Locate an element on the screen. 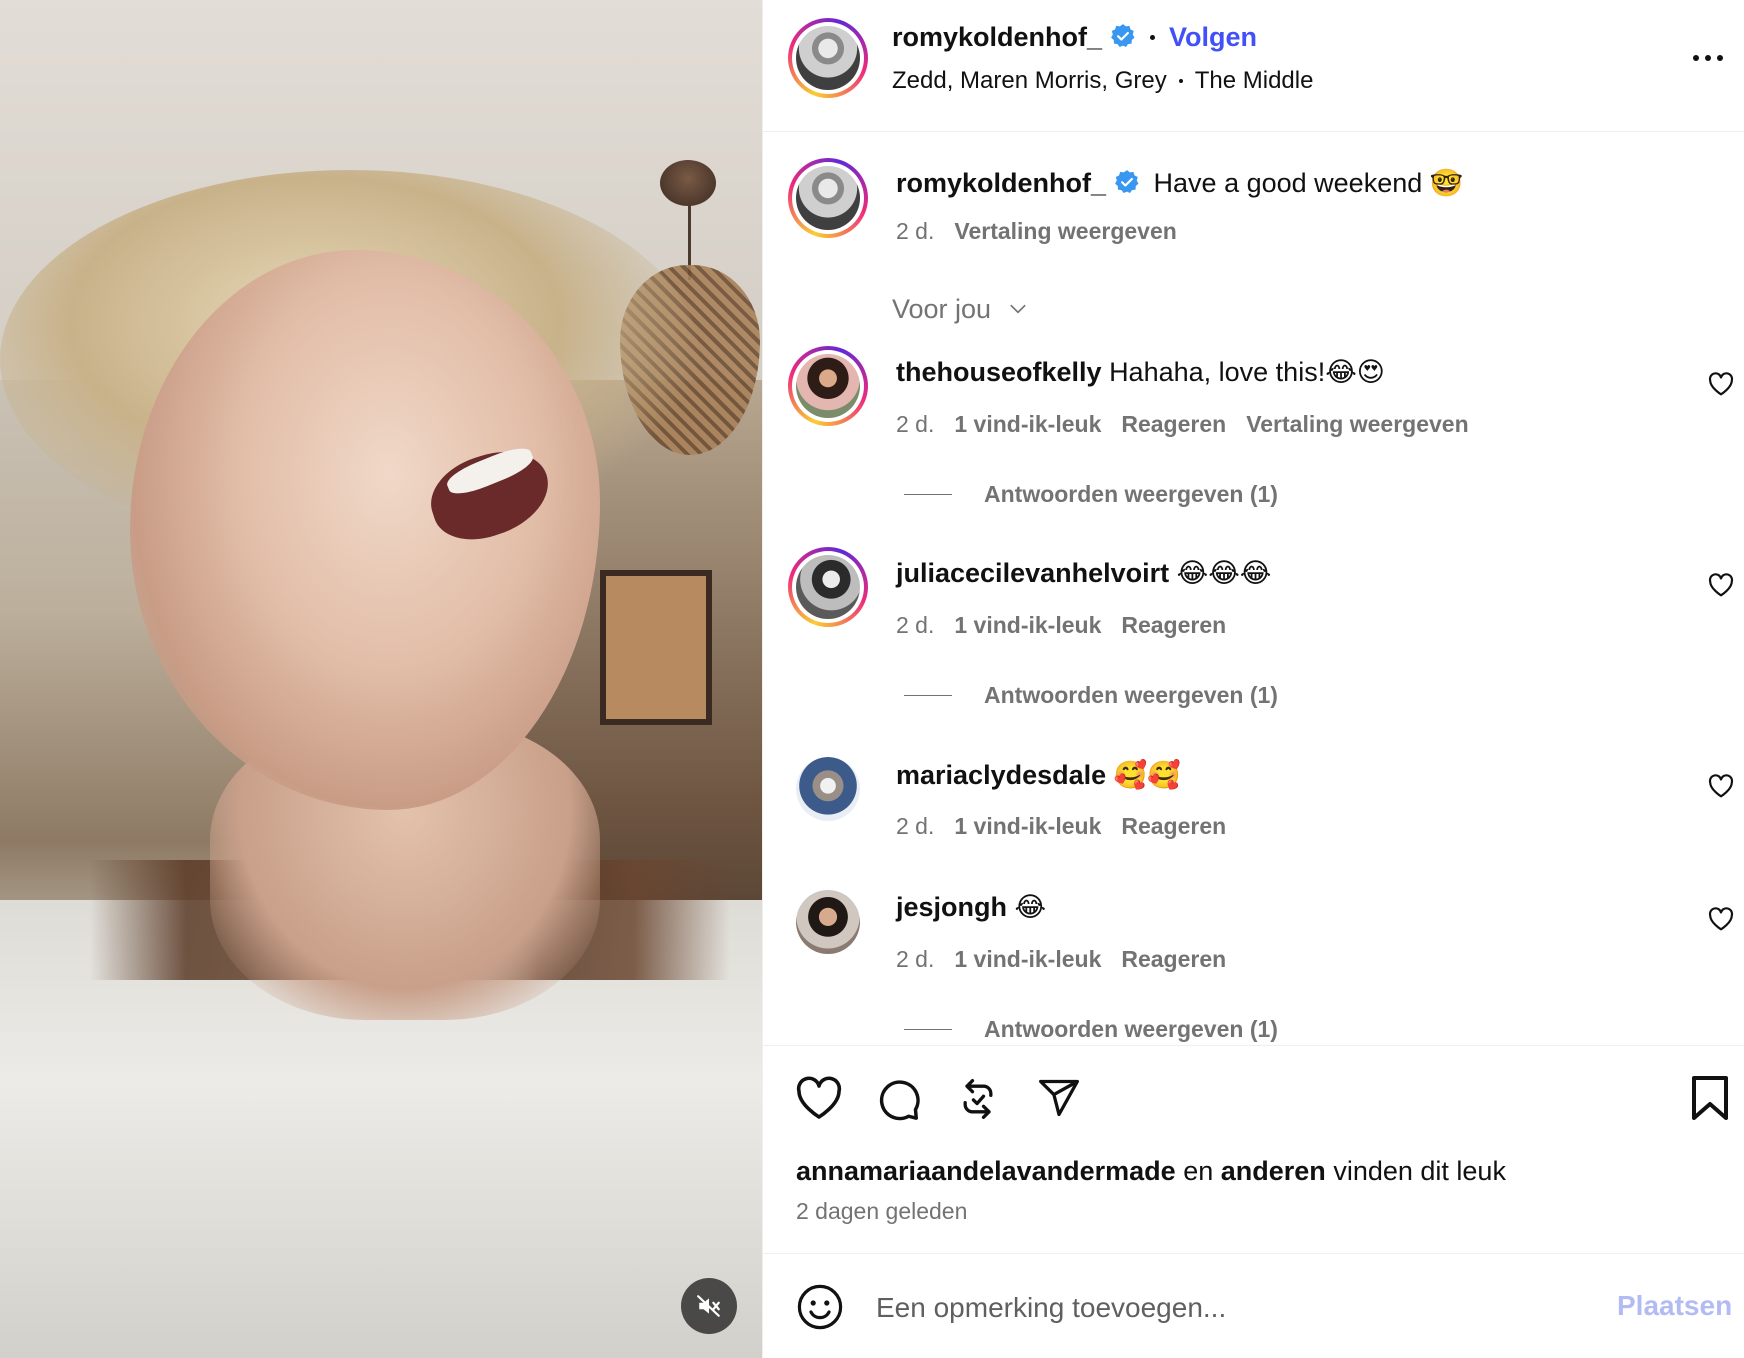 The width and height of the screenshot is (1744, 1358). chevron-down-icon is located at coordinates (1018, 309).